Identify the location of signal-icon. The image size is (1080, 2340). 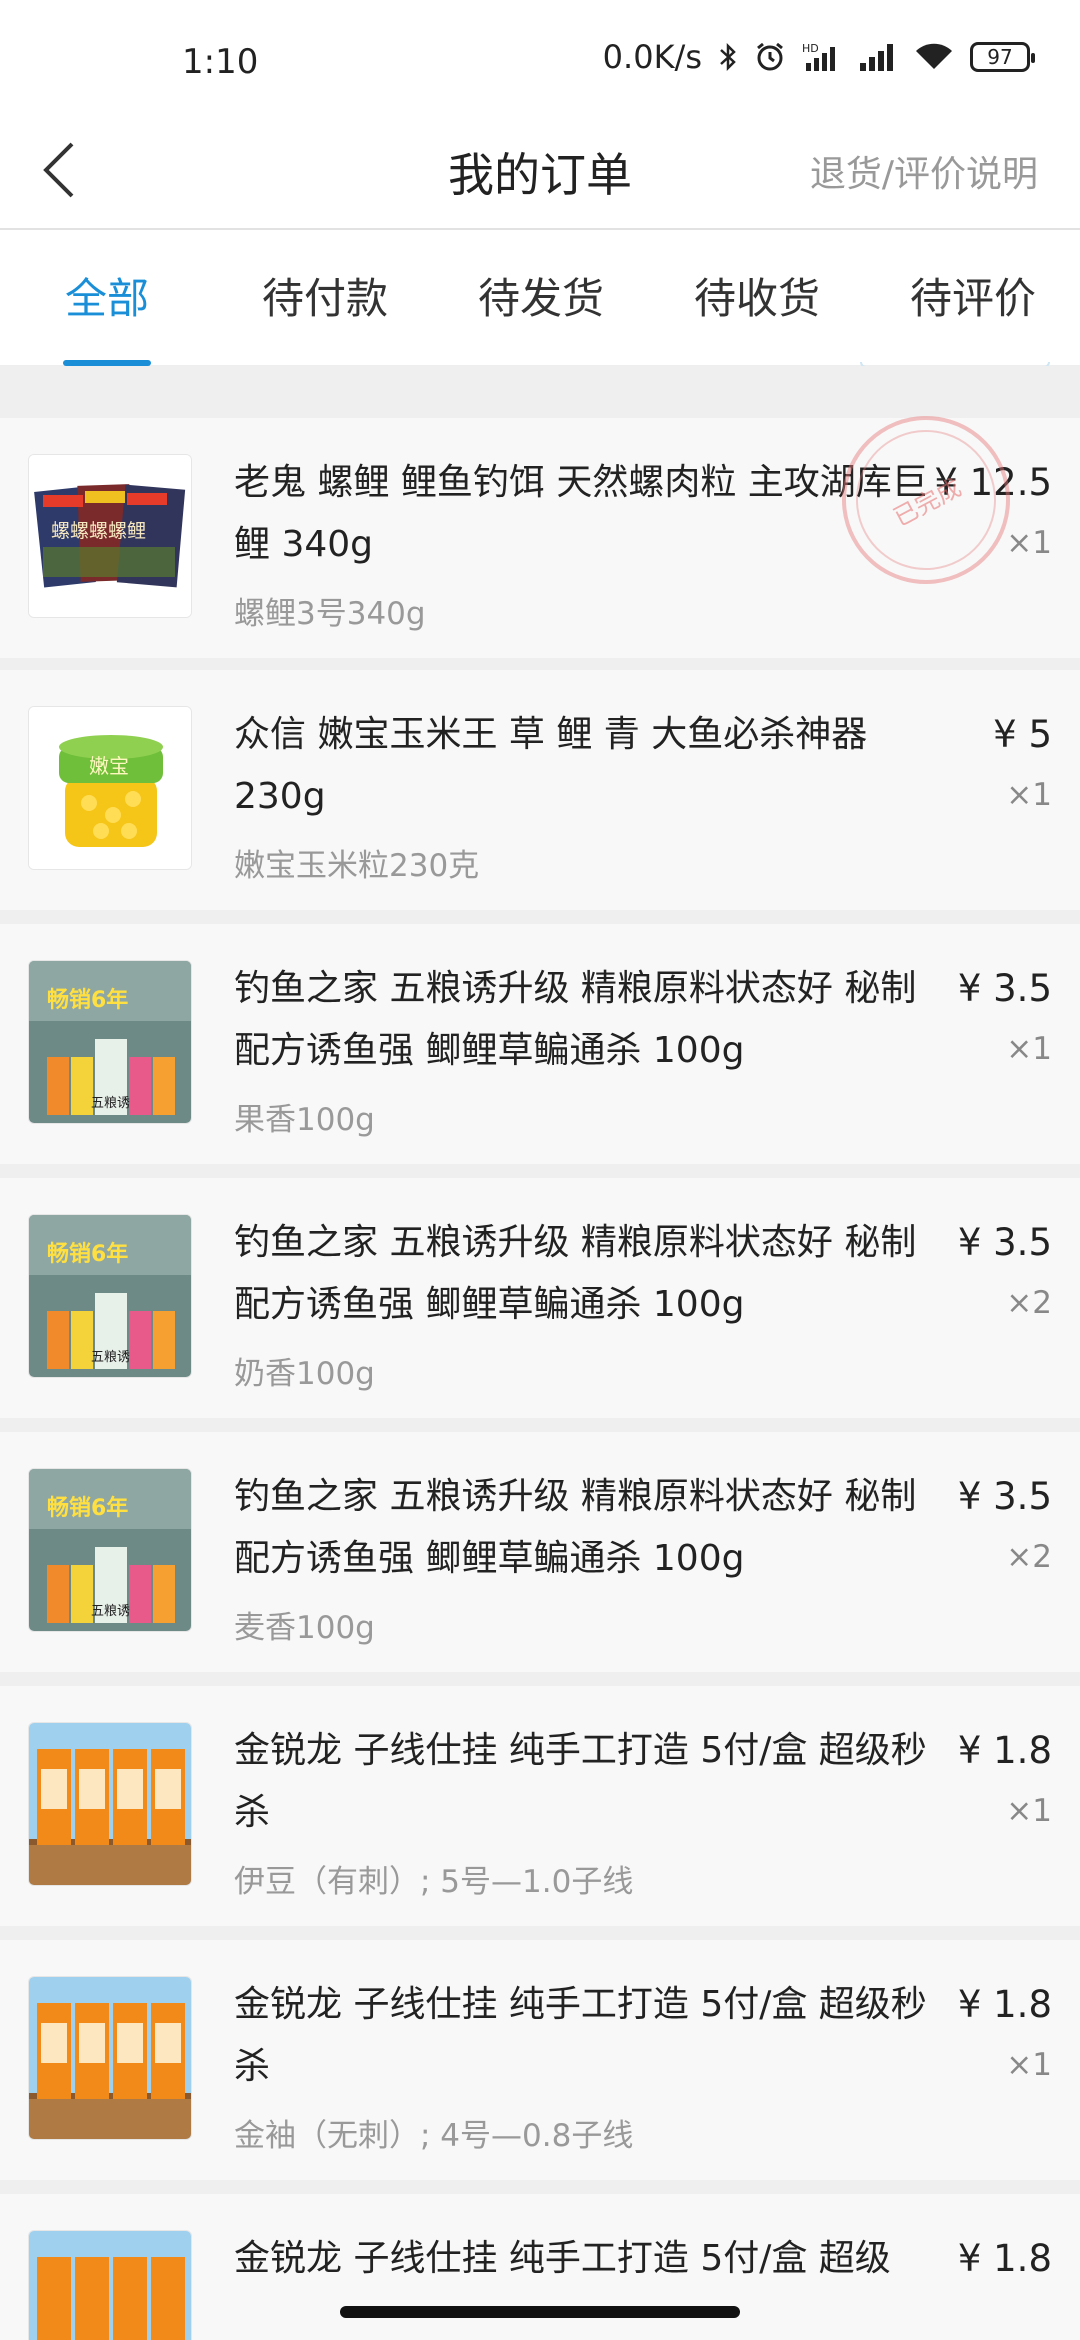
(878, 57).